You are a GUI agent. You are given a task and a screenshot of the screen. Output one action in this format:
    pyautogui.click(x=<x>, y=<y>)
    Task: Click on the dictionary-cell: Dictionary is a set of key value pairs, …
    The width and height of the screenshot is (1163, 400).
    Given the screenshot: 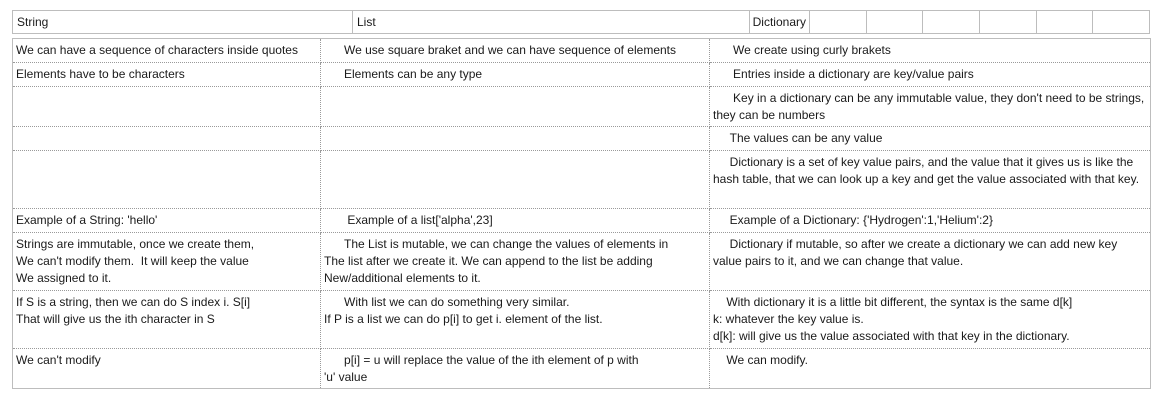 What is the action you would take?
    pyautogui.click(x=930, y=179)
    